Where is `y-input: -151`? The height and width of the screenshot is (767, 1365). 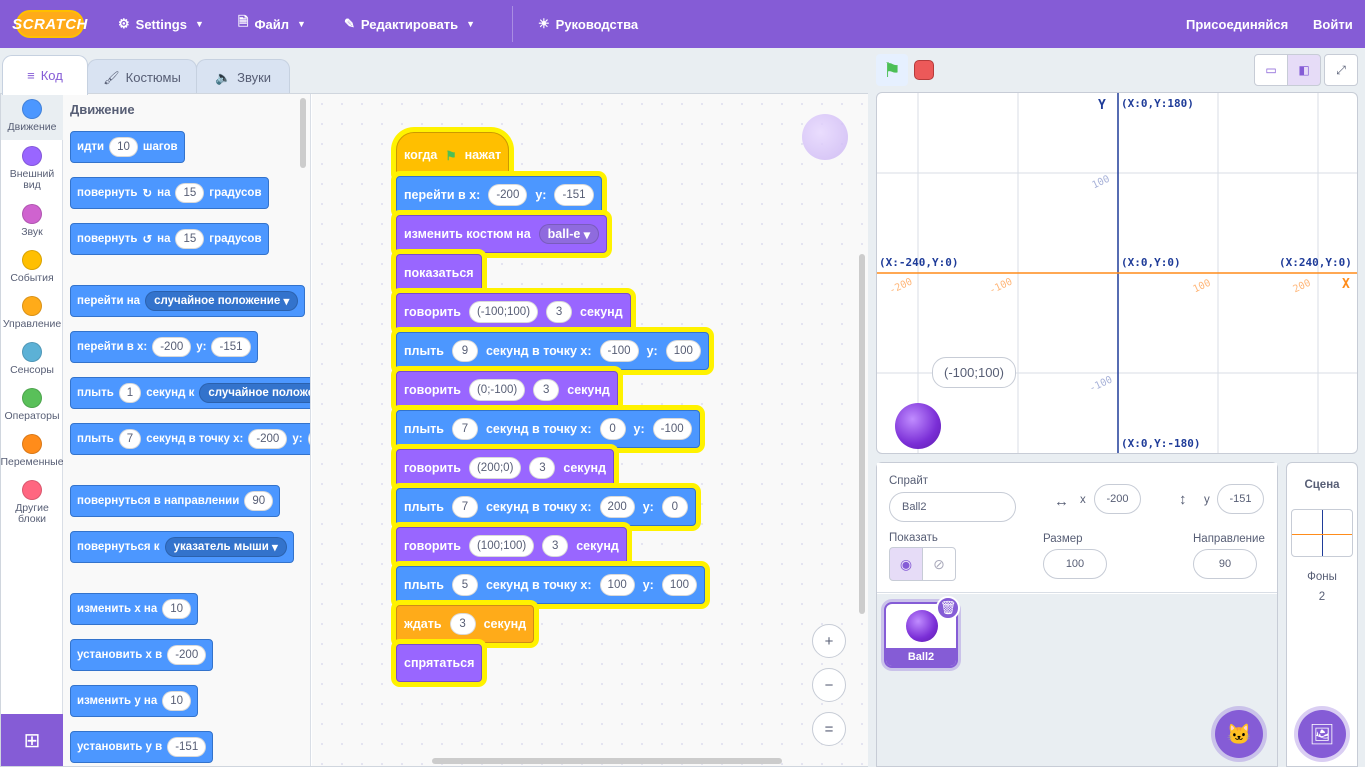 y-input: -151 is located at coordinates (574, 195).